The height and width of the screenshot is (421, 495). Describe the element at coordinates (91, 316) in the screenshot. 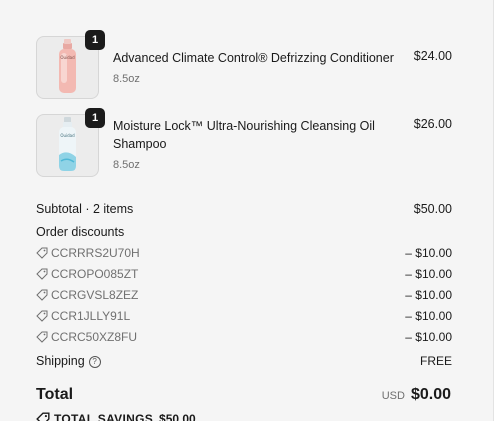

I see `discount-code: CCR1JLLY91L` at that location.